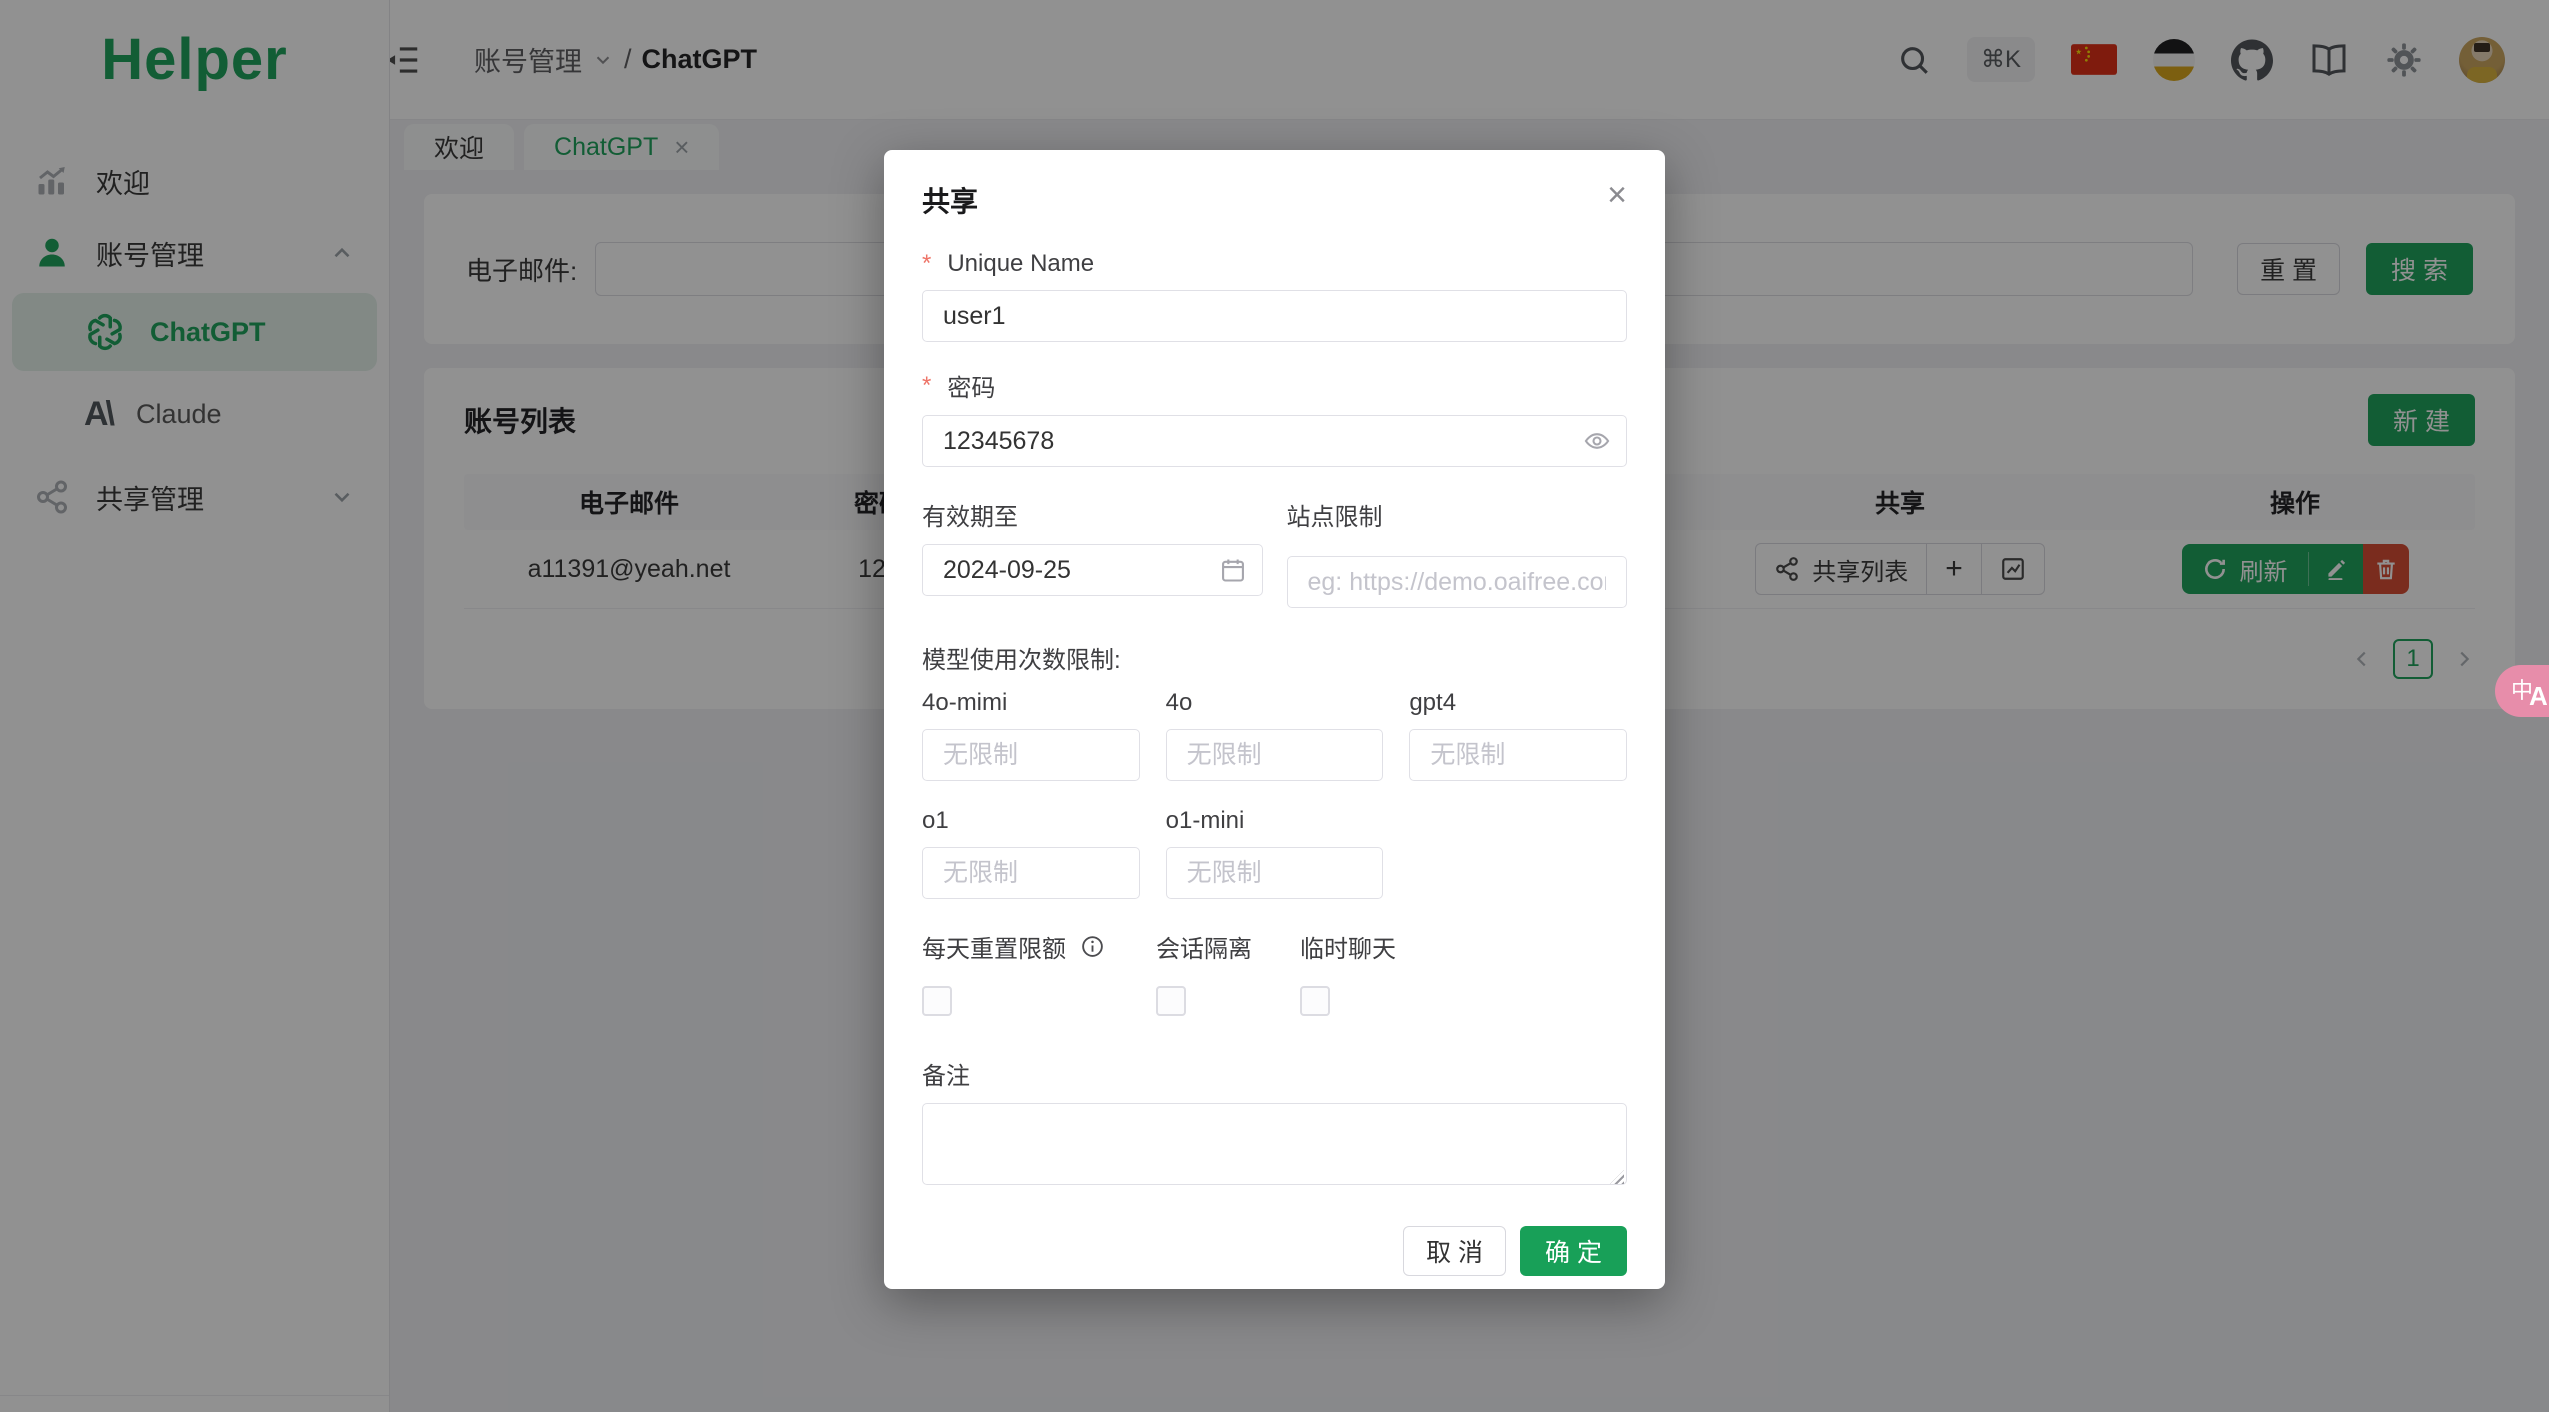  What do you see at coordinates (1334, 517) in the screenshot?
I see `site-limit-label: 站点限制` at bounding box center [1334, 517].